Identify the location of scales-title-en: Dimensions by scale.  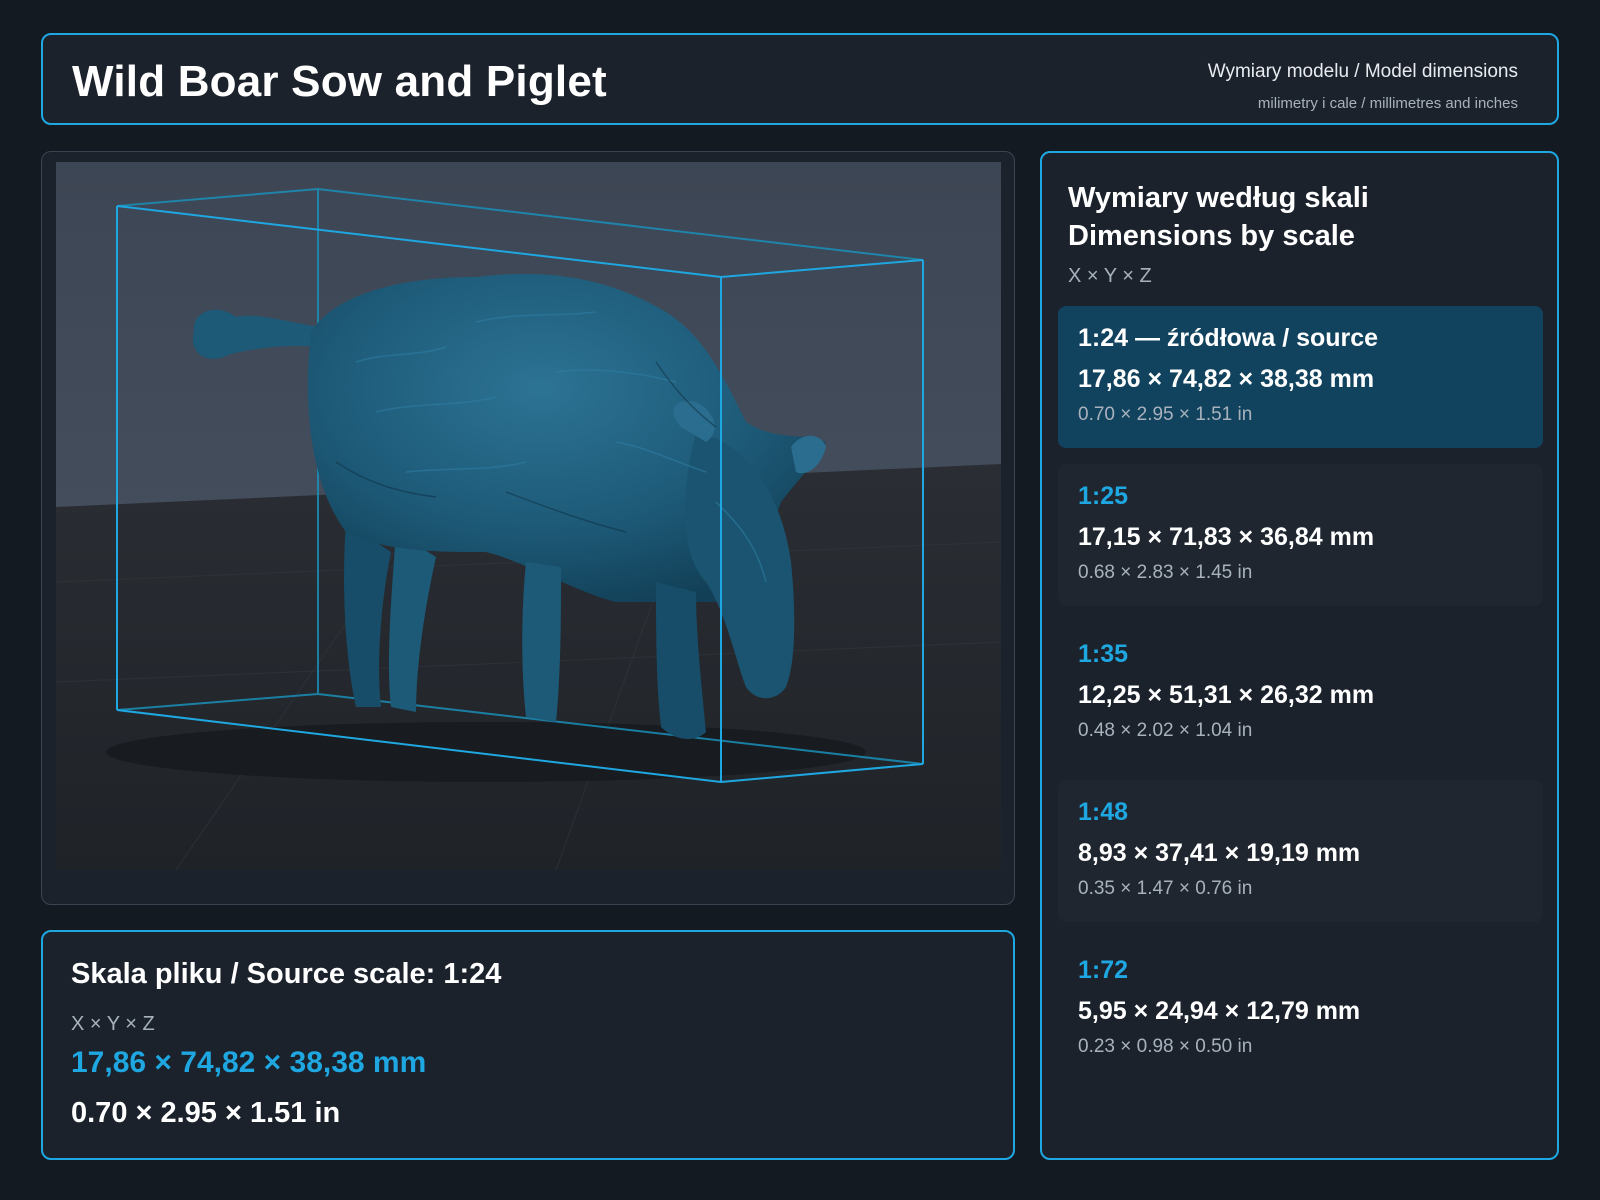
(1211, 236).